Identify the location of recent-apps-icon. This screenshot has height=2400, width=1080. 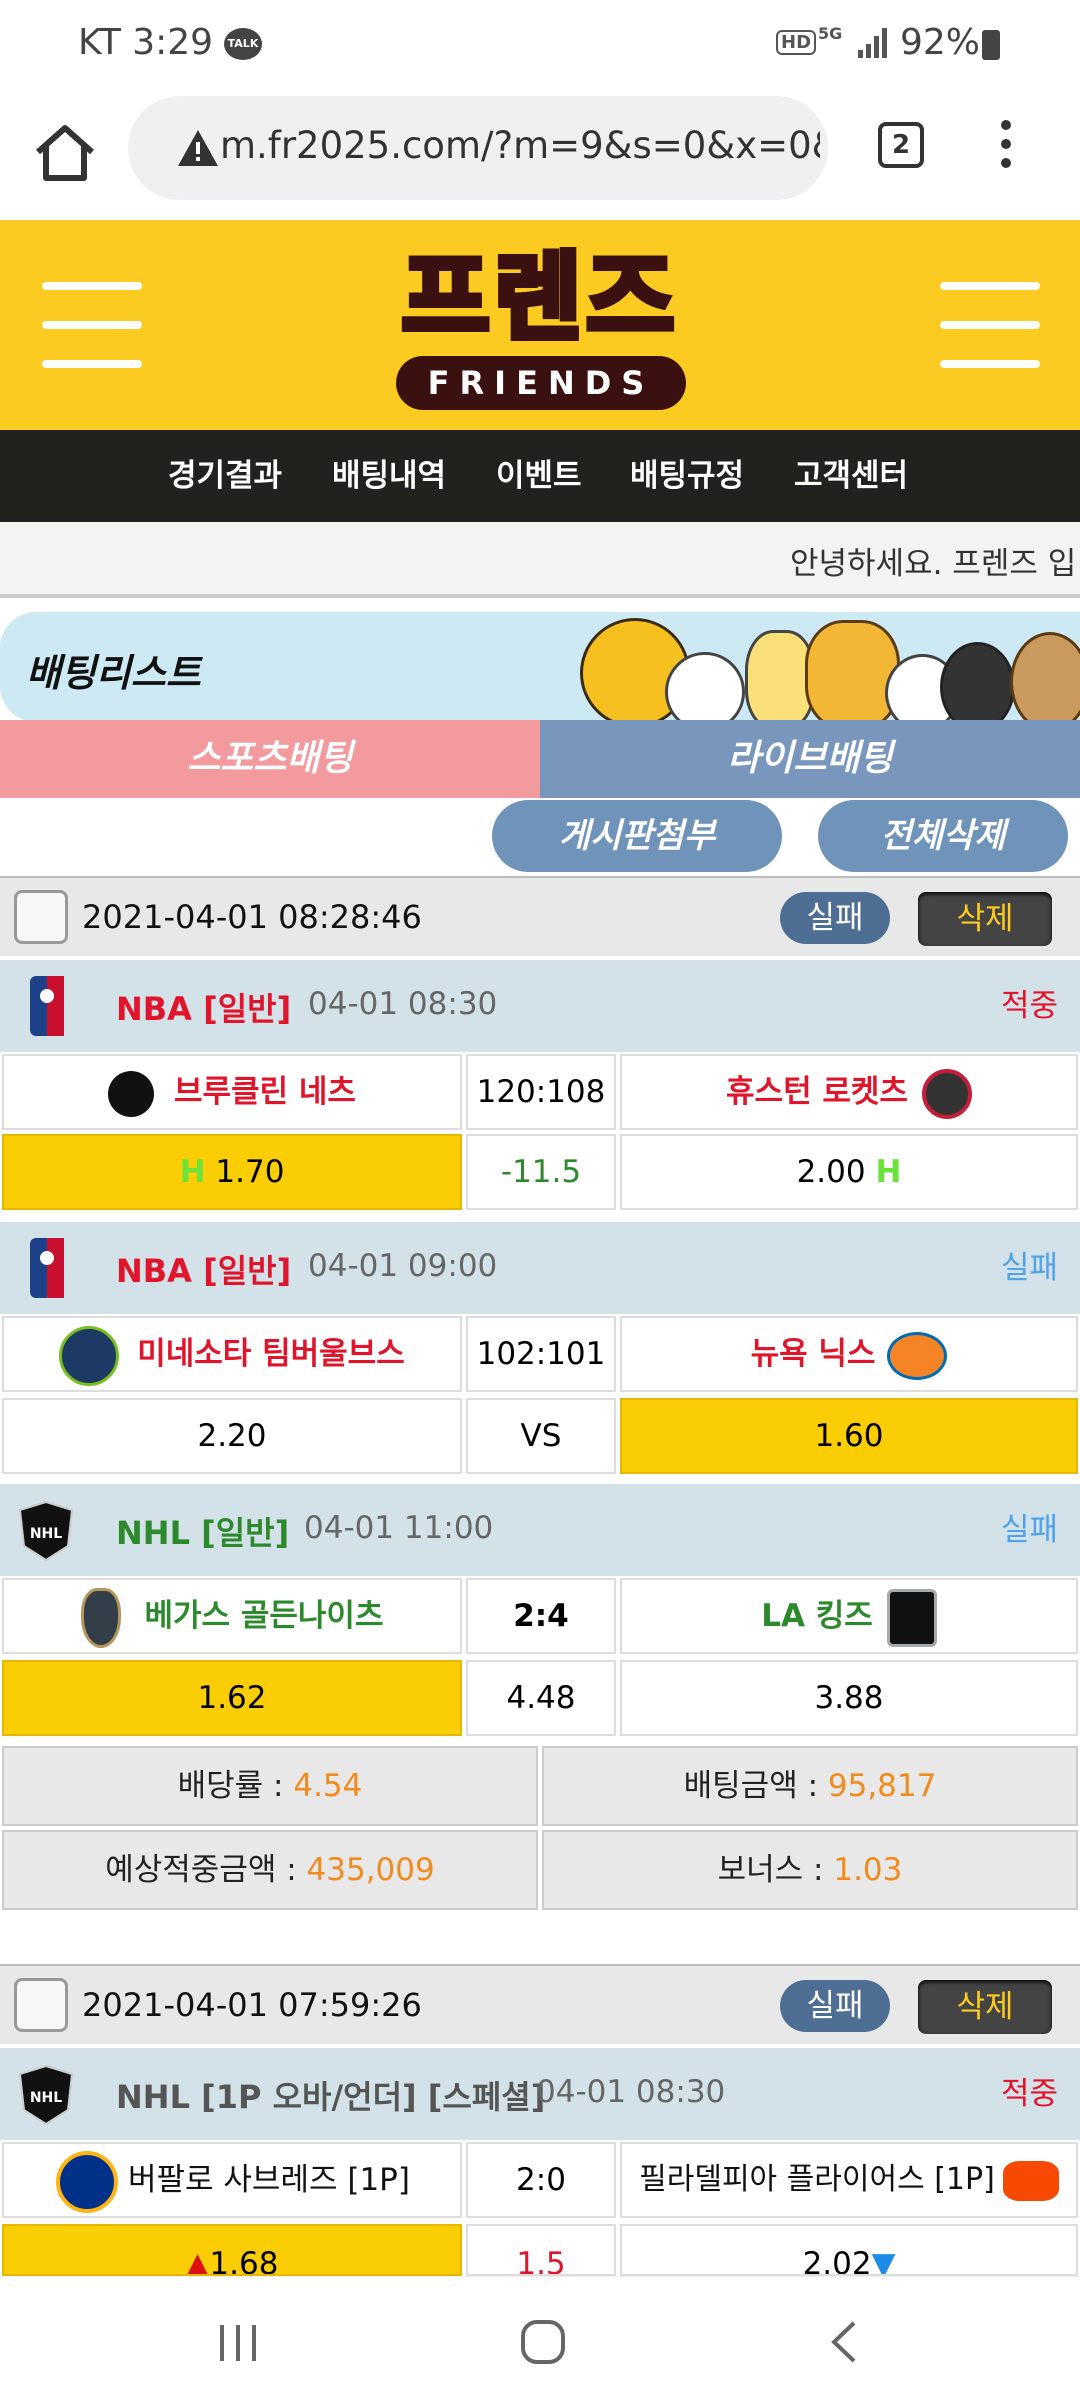
(238, 2343).